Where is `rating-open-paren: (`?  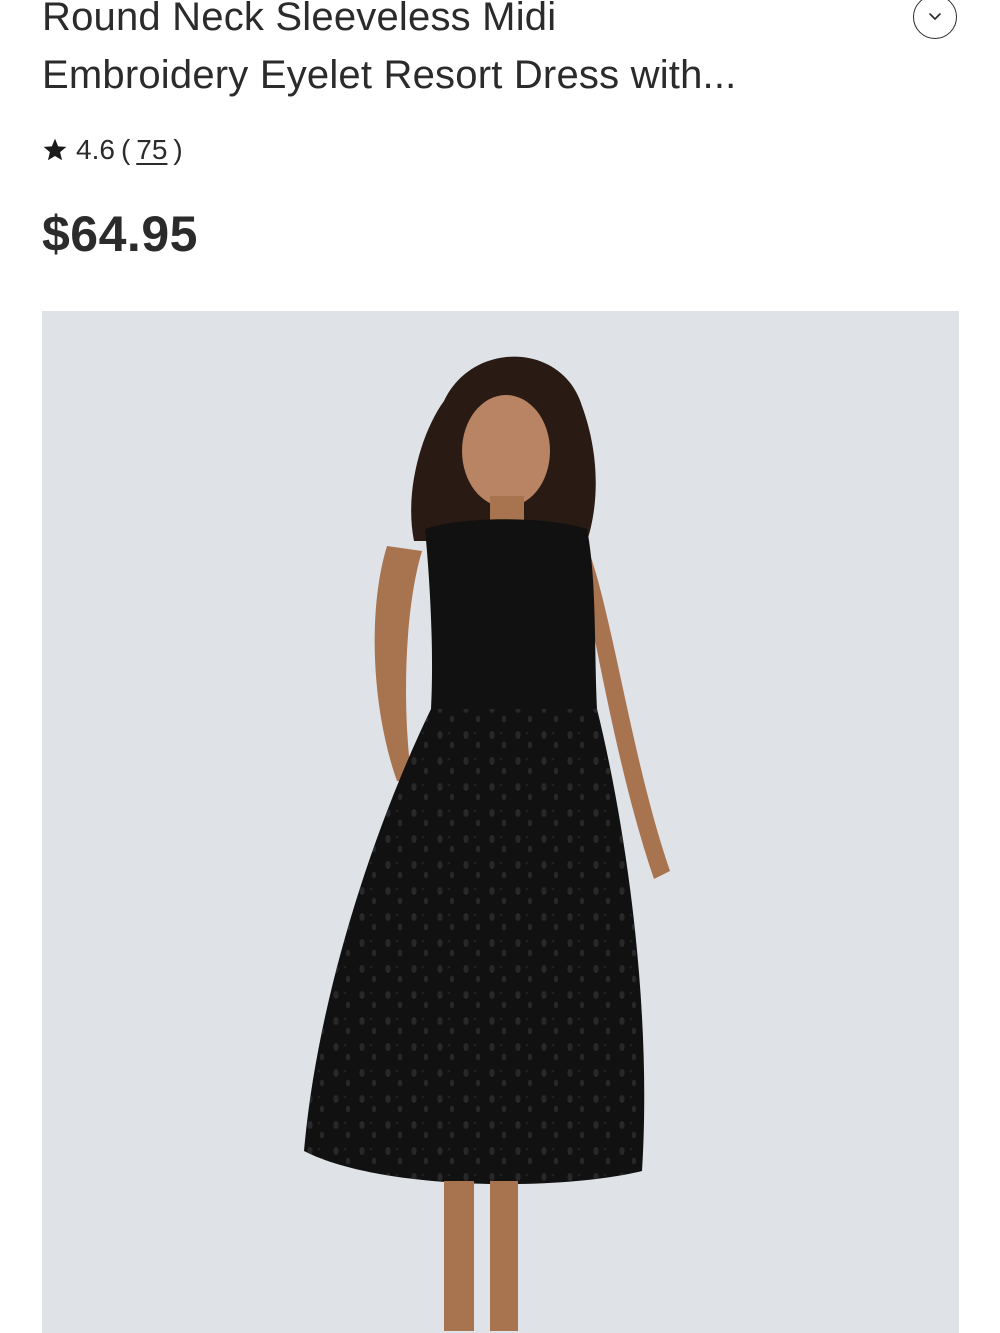
rating-open-paren: ( is located at coordinates (125, 149).